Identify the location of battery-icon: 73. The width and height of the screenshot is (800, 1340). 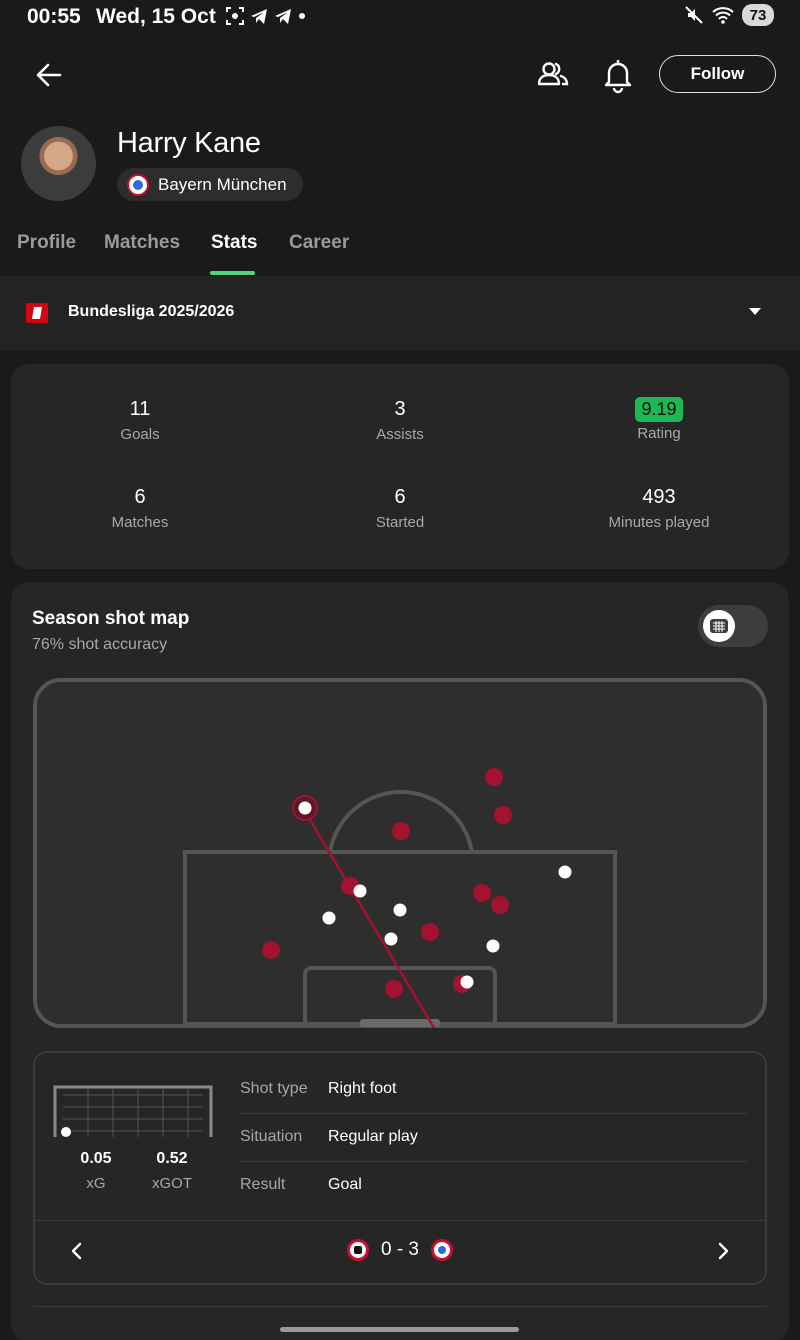
(758, 15).